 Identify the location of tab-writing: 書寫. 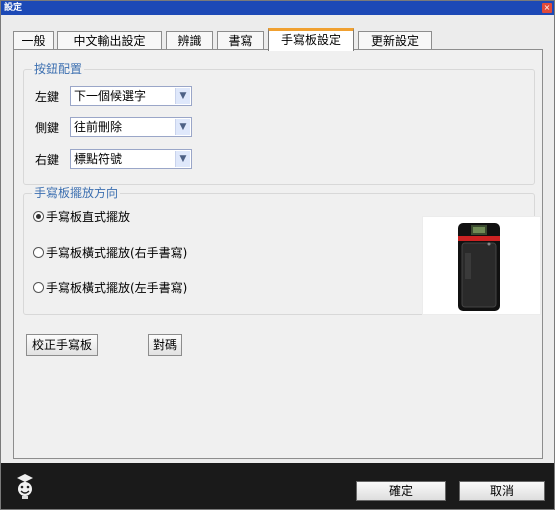
(240, 40).